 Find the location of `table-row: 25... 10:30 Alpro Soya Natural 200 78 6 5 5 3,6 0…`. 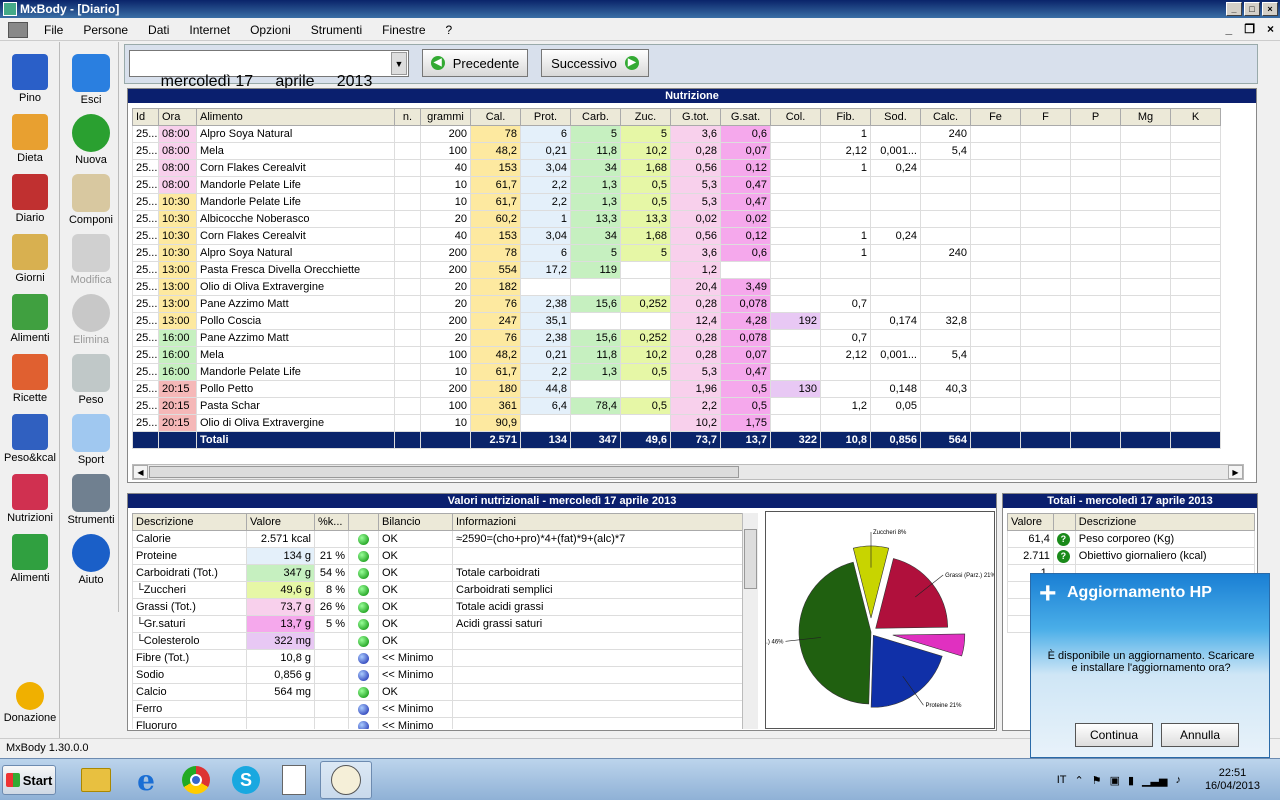

table-row: 25... 10:30 Alpro Soya Natural 200 78 6 5 5 3,6 0… is located at coordinates (676, 253).